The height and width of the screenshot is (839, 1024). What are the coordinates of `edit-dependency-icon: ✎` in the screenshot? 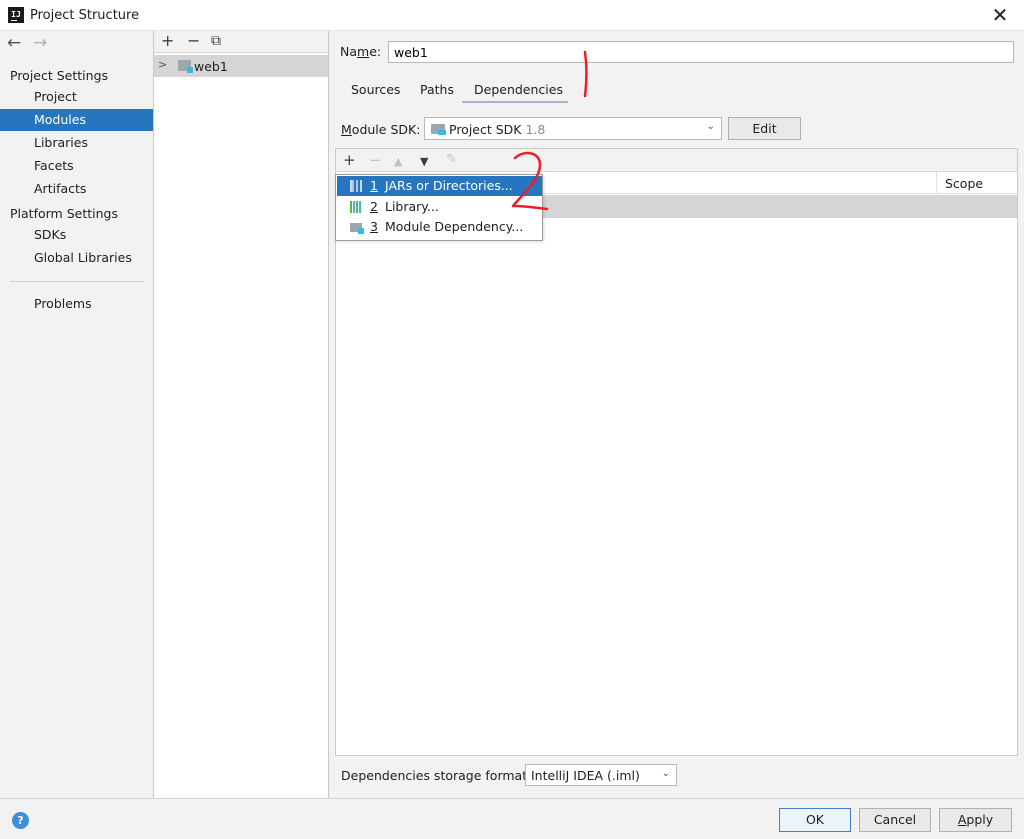 It's located at (451, 160).